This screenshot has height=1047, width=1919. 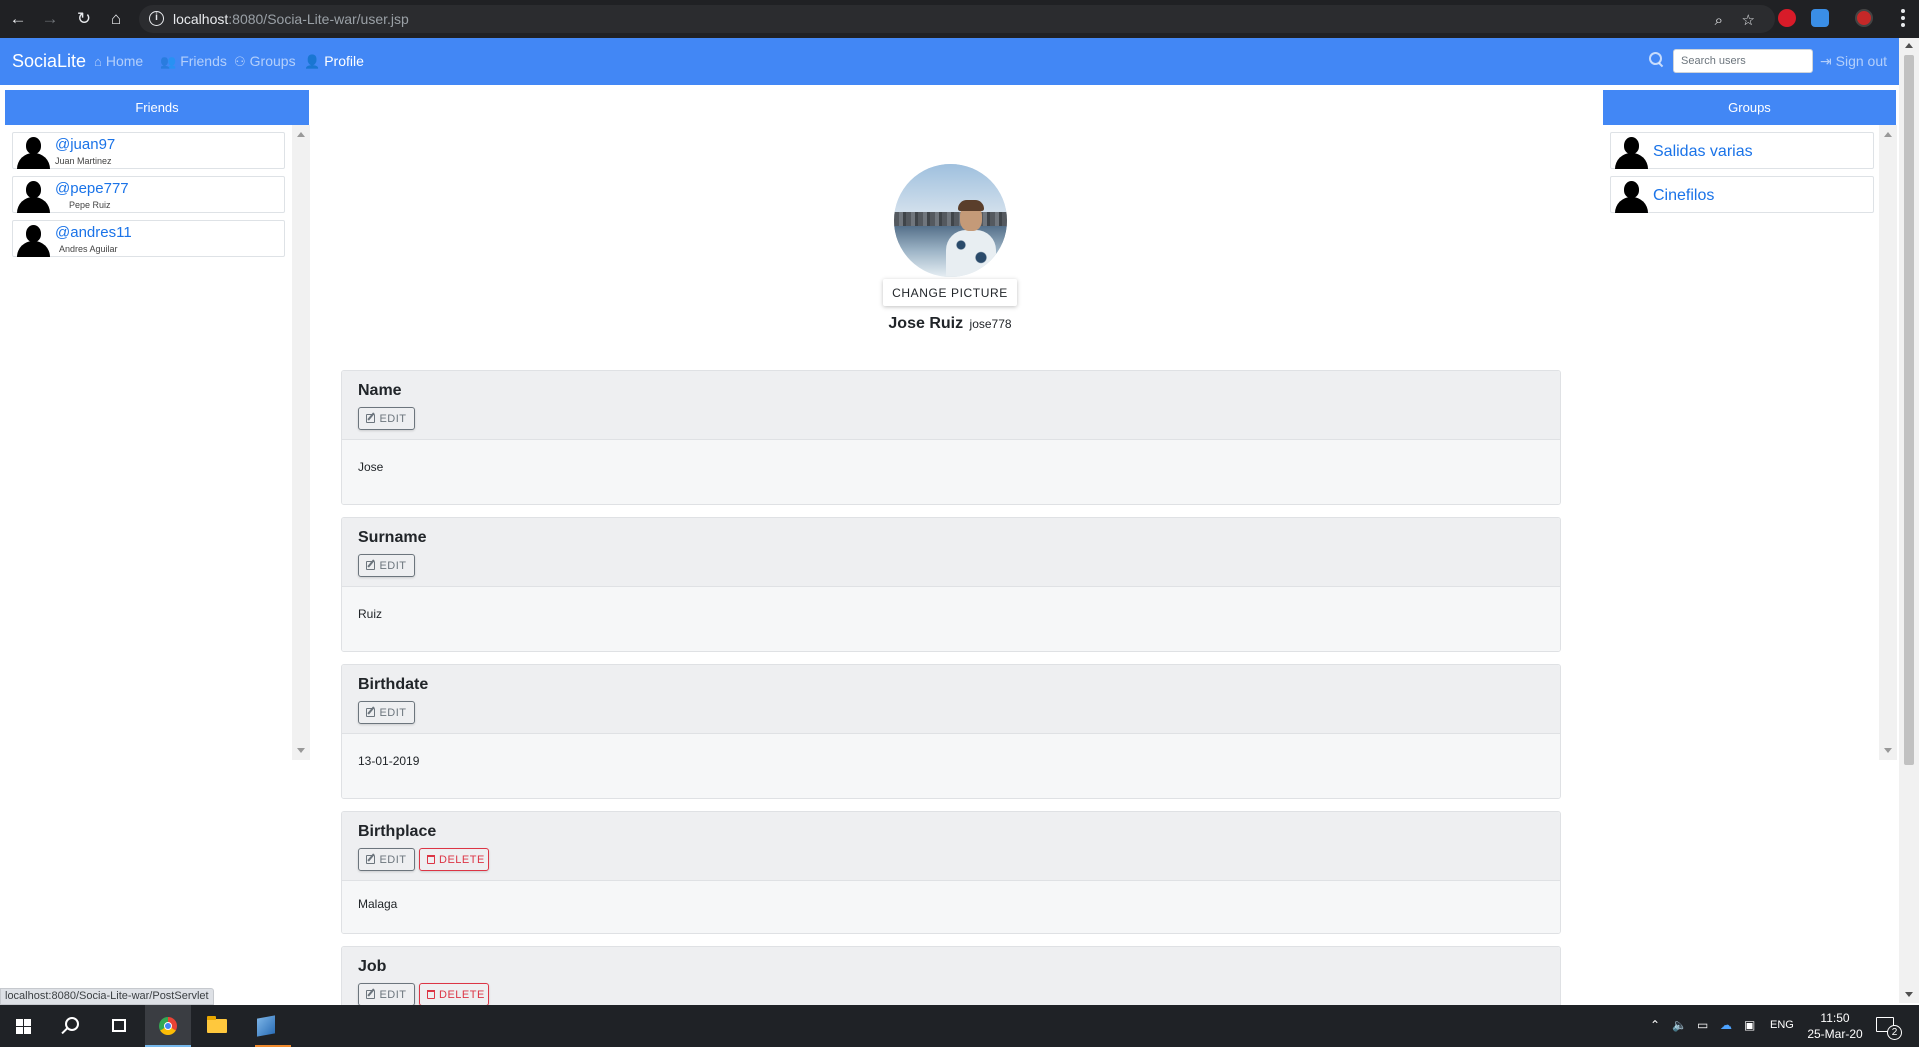 I want to click on delete-birthplace-button: DELETE, so click(x=454, y=859).